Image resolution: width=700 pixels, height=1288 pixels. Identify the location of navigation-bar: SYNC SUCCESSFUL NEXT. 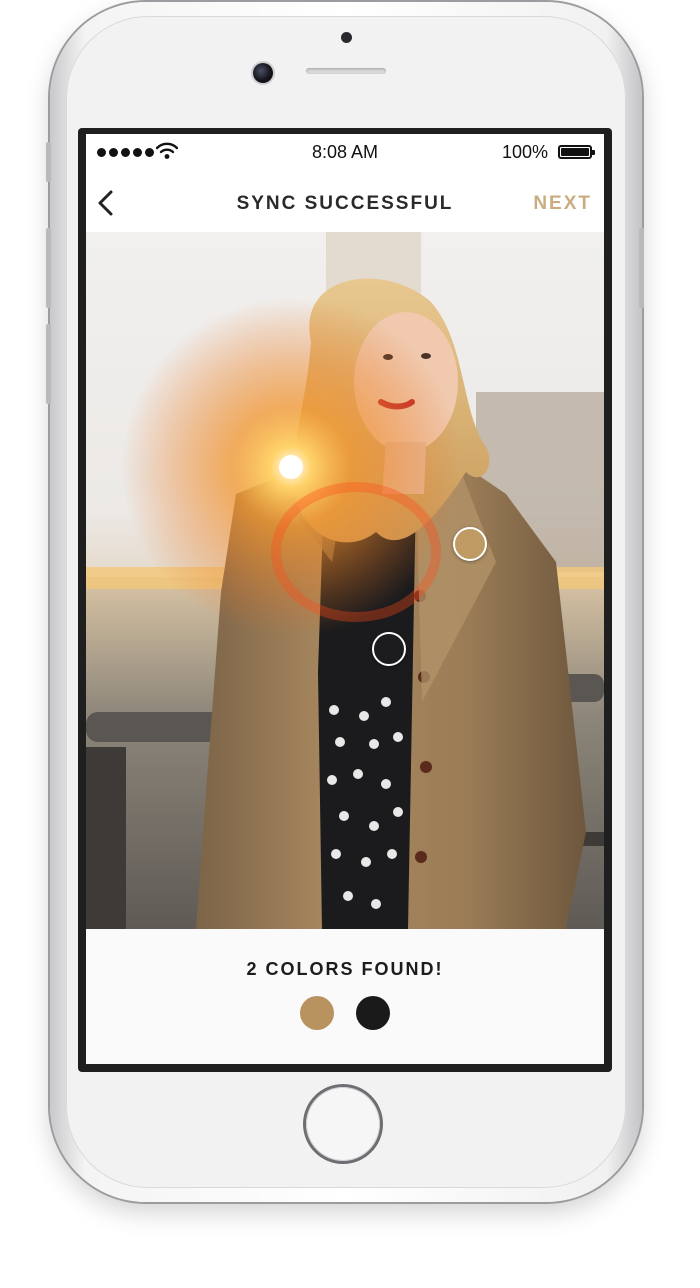
(345, 202).